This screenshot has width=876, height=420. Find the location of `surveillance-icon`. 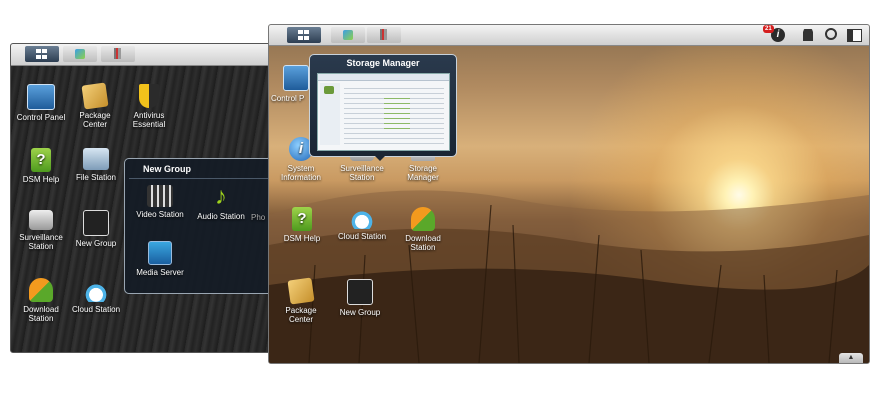

surveillance-icon is located at coordinates (41, 220).